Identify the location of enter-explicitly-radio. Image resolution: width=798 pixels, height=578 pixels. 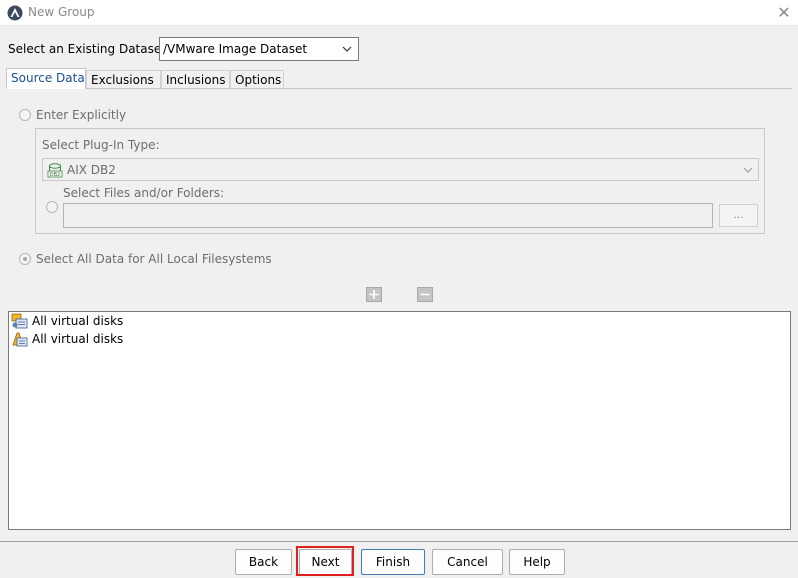
(25, 115).